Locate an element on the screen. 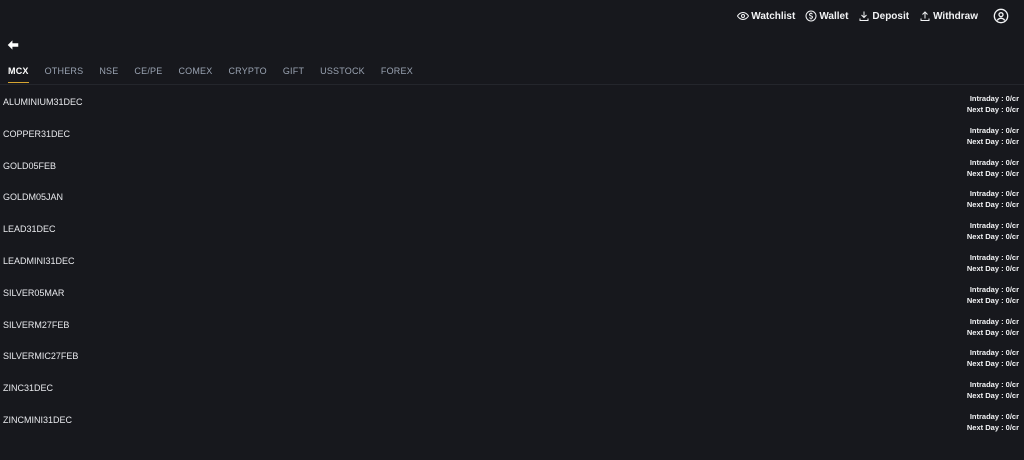 The height and width of the screenshot is (460, 1024). tab-comex: COMEX is located at coordinates (195, 72).